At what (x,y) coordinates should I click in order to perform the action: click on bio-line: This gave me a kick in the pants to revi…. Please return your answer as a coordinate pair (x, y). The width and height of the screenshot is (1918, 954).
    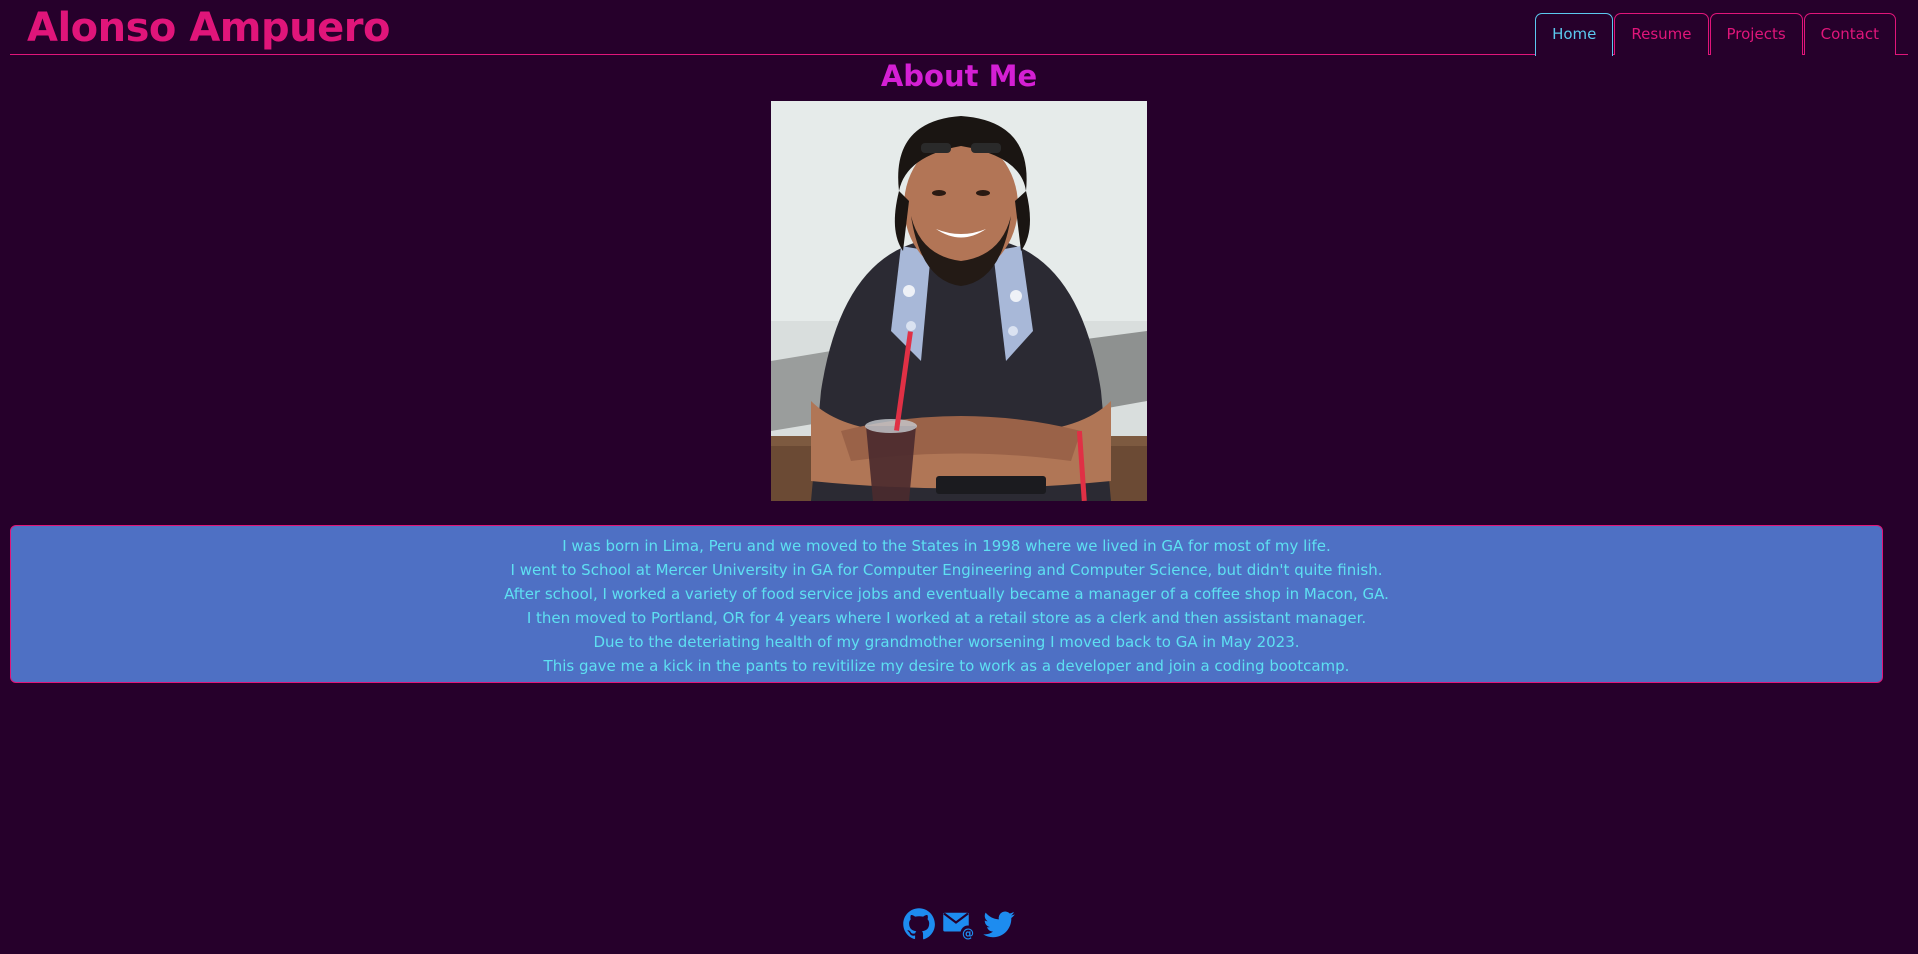
    Looking at the image, I should click on (946, 666).